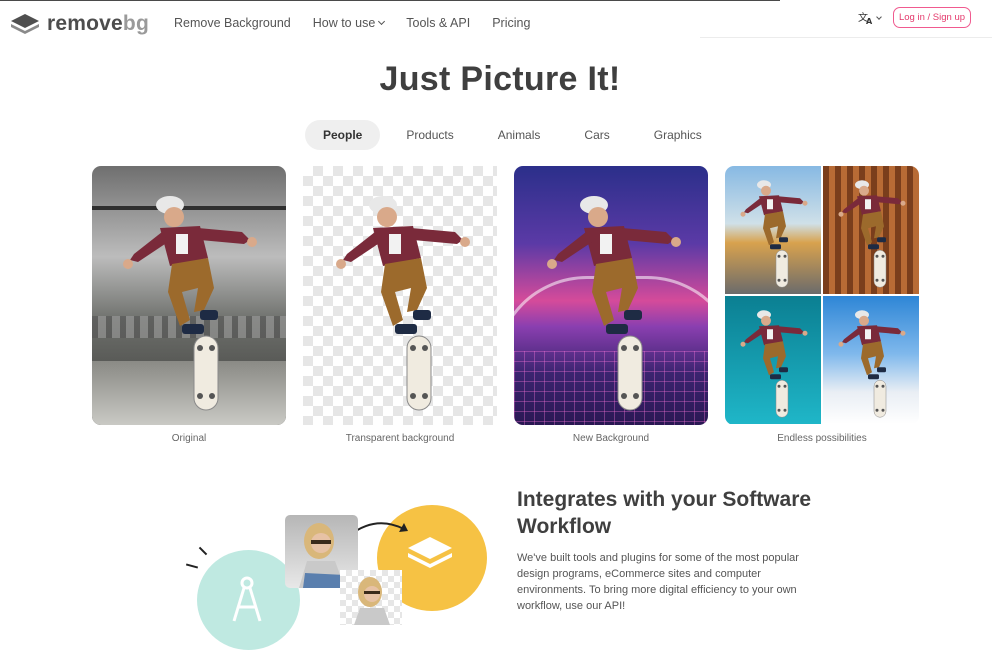 This screenshot has height=650, width=1000. I want to click on language-selector: 文 A, so click(870, 18).